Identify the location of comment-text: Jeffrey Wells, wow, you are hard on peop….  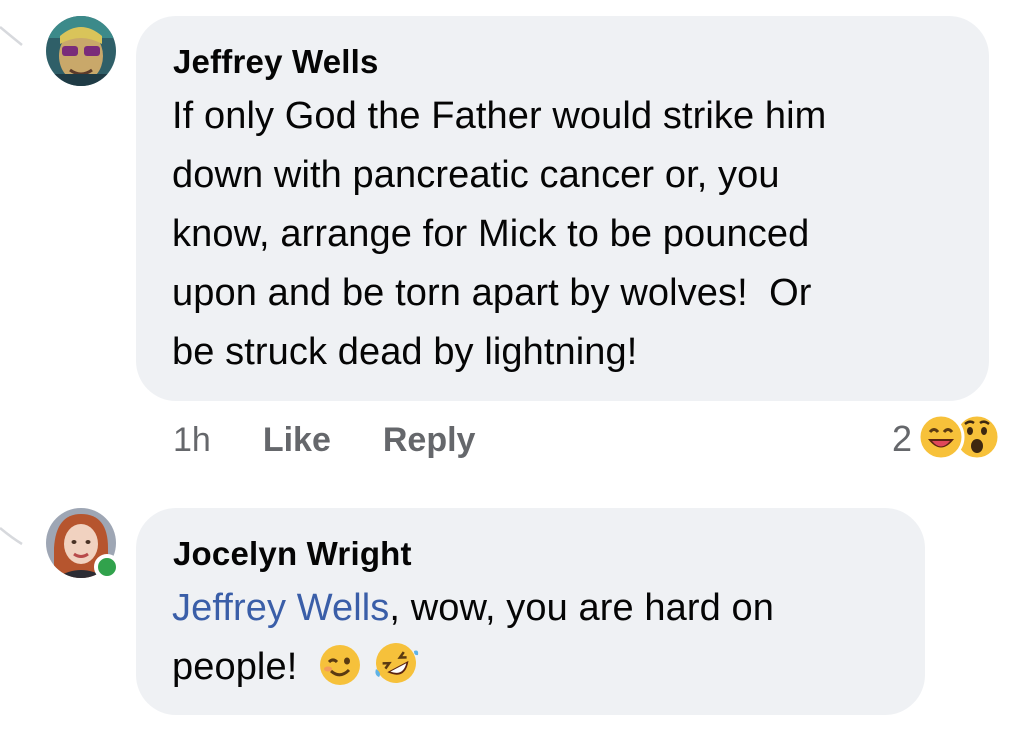
(542, 642).